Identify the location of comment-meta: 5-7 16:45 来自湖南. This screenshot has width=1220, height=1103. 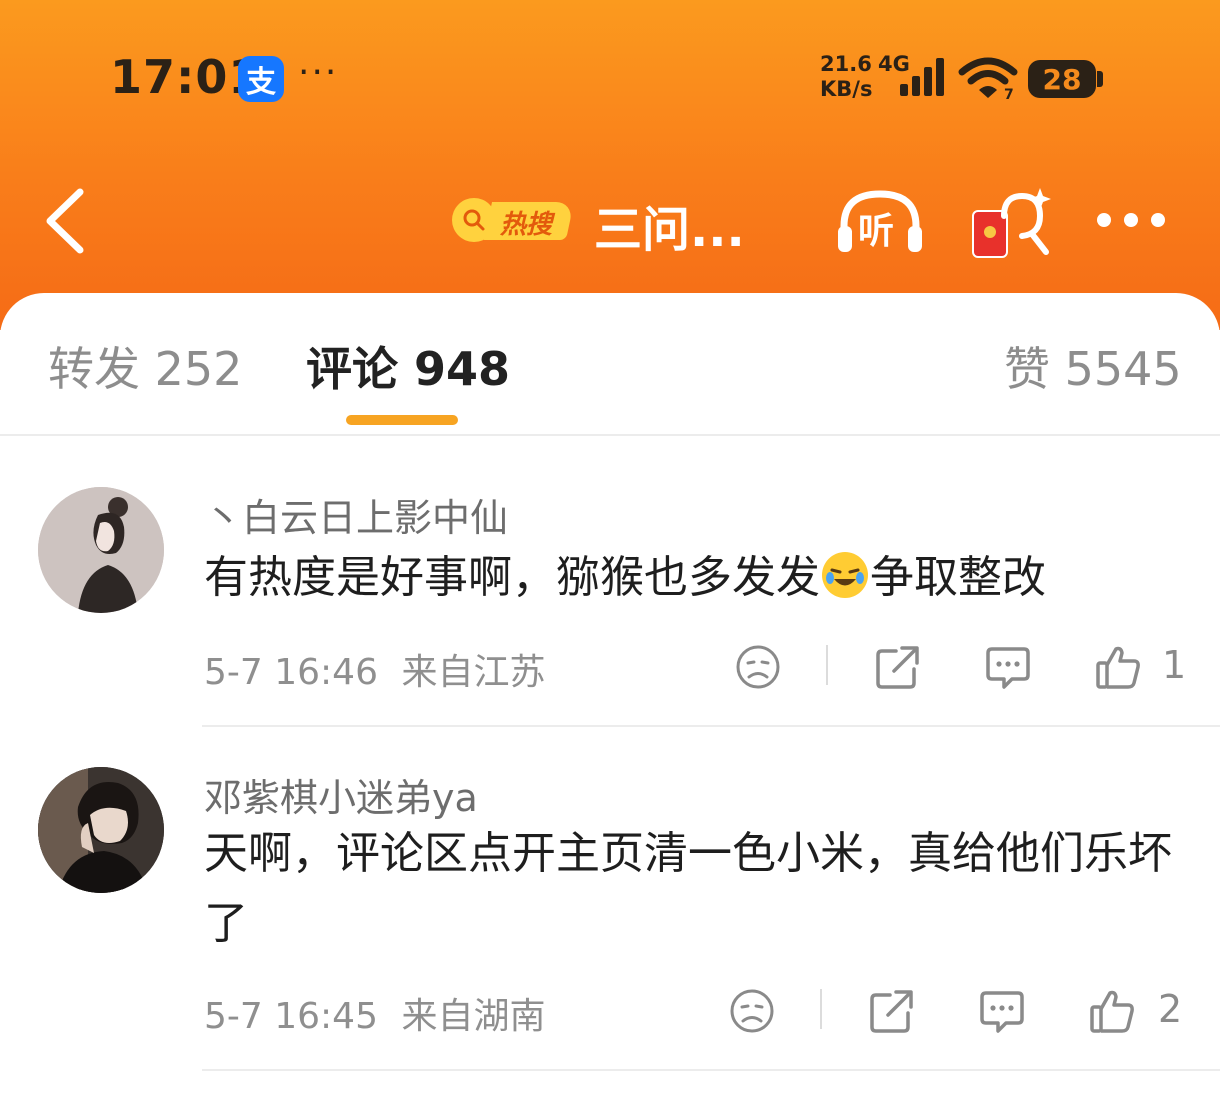
(374, 1013).